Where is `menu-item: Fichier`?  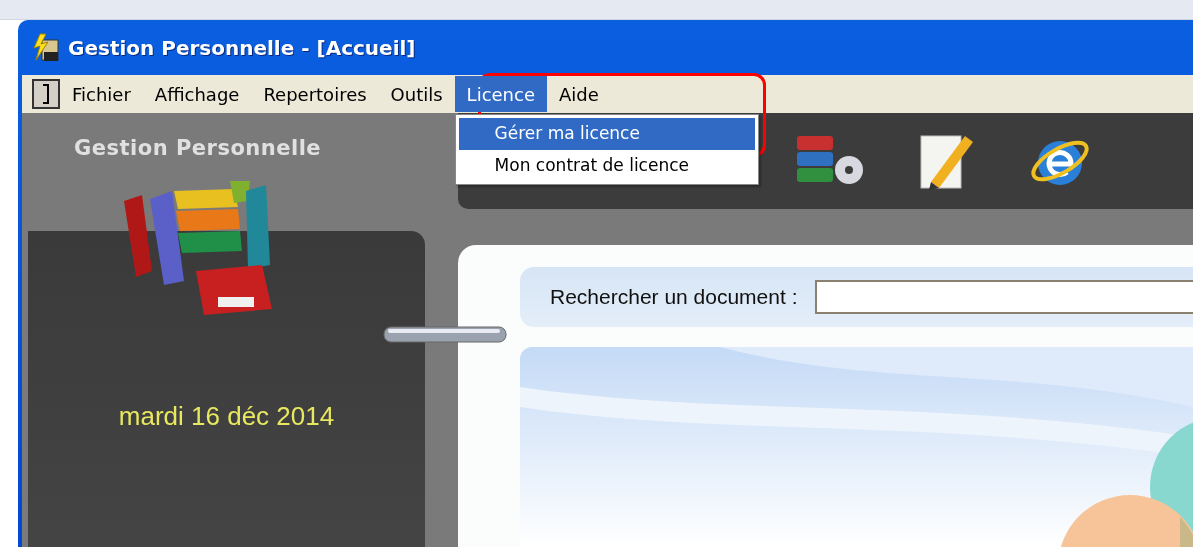
menu-item: Fichier is located at coordinates (101, 94).